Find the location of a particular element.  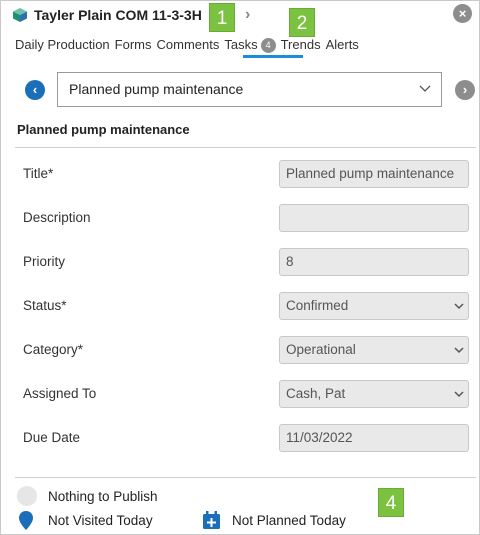

publish-status-icon is located at coordinates (27, 496).